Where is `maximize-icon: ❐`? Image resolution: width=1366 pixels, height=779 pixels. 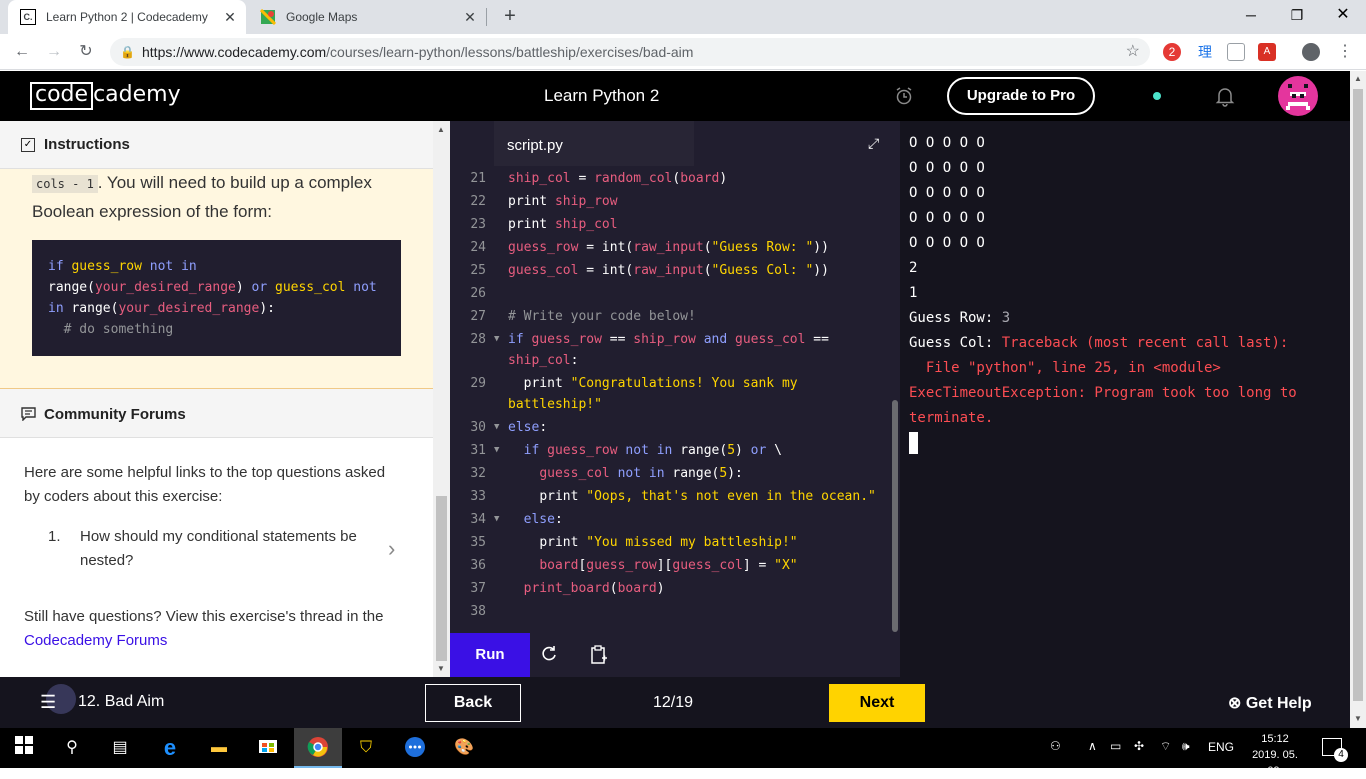
maximize-icon: ❐ is located at coordinates (1297, 15).